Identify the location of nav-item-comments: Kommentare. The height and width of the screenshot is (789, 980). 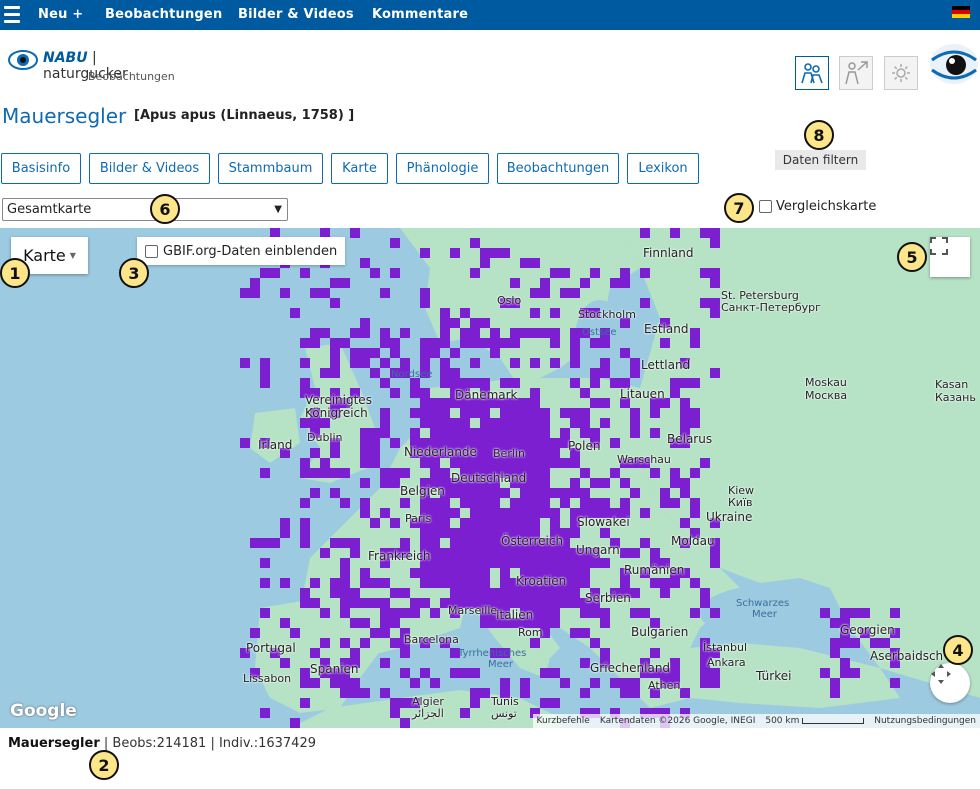
(420, 14).